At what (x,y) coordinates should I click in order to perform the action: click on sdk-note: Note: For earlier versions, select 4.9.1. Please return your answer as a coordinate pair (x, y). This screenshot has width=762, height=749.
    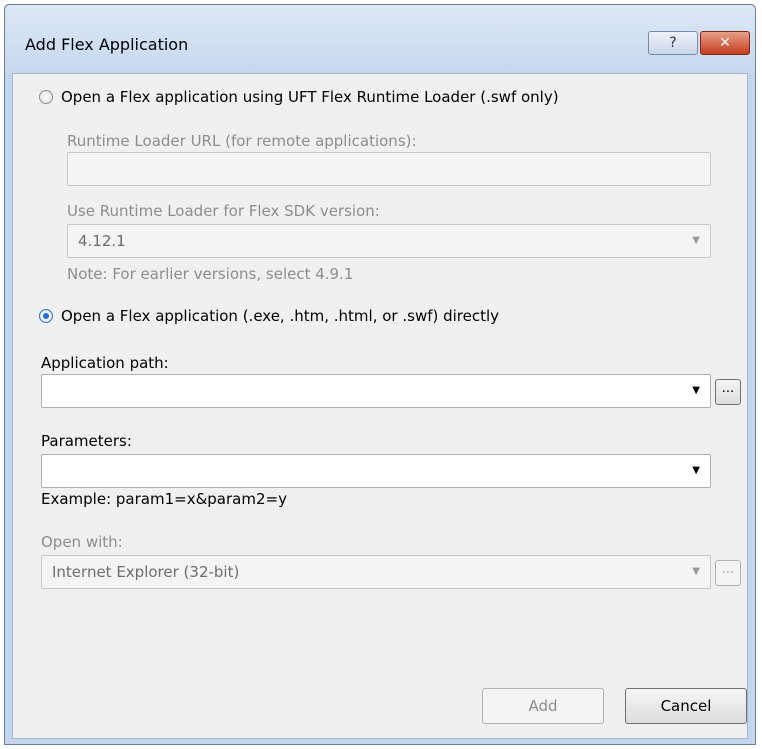
    Looking at the image, I should click on (210, 274).